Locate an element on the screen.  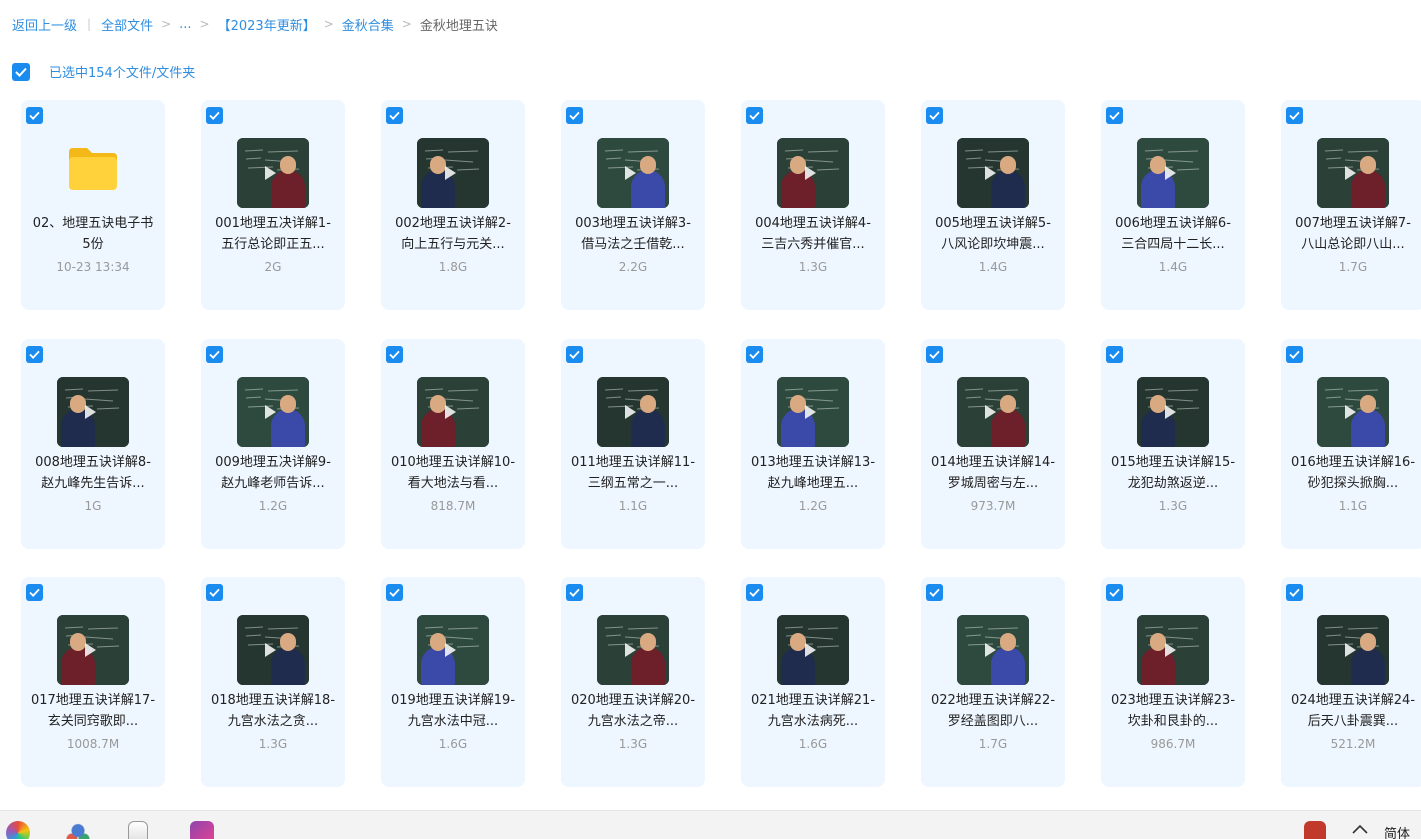
video-file-card: 014地理五诀详解14-罗城周密与左... 973.7M is located at coordinates (993, 443).